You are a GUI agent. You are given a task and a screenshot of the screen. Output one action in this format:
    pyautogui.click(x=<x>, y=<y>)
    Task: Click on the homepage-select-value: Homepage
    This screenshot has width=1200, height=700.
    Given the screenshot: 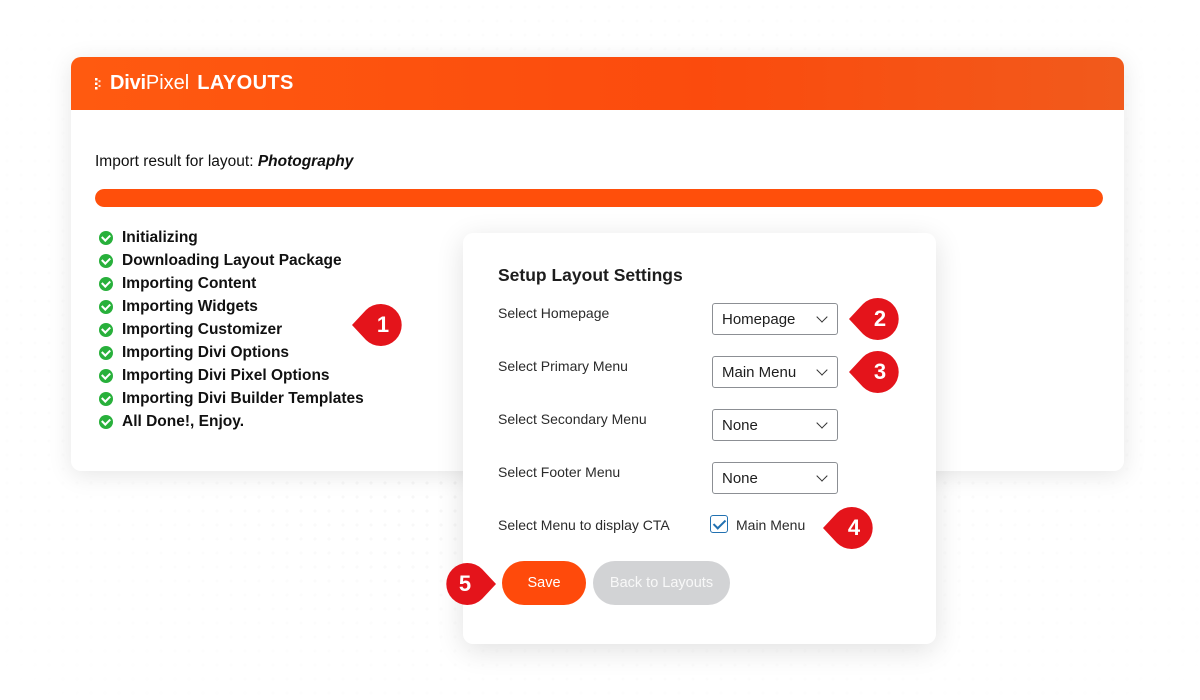 What is the action you would take?
    pyautogui.click(x=759, y=319)
    